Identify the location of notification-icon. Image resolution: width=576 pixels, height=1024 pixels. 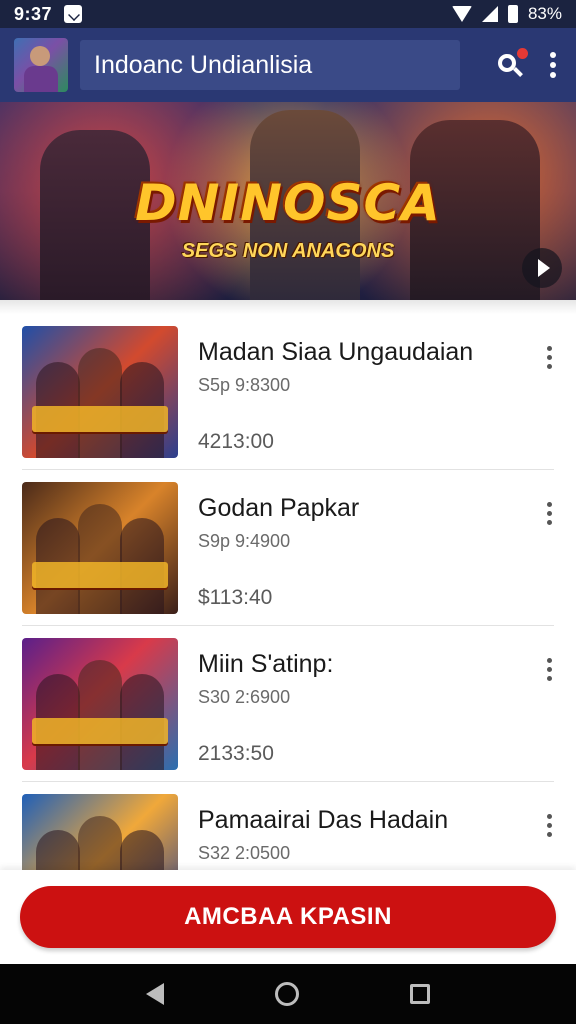
(73, 14).